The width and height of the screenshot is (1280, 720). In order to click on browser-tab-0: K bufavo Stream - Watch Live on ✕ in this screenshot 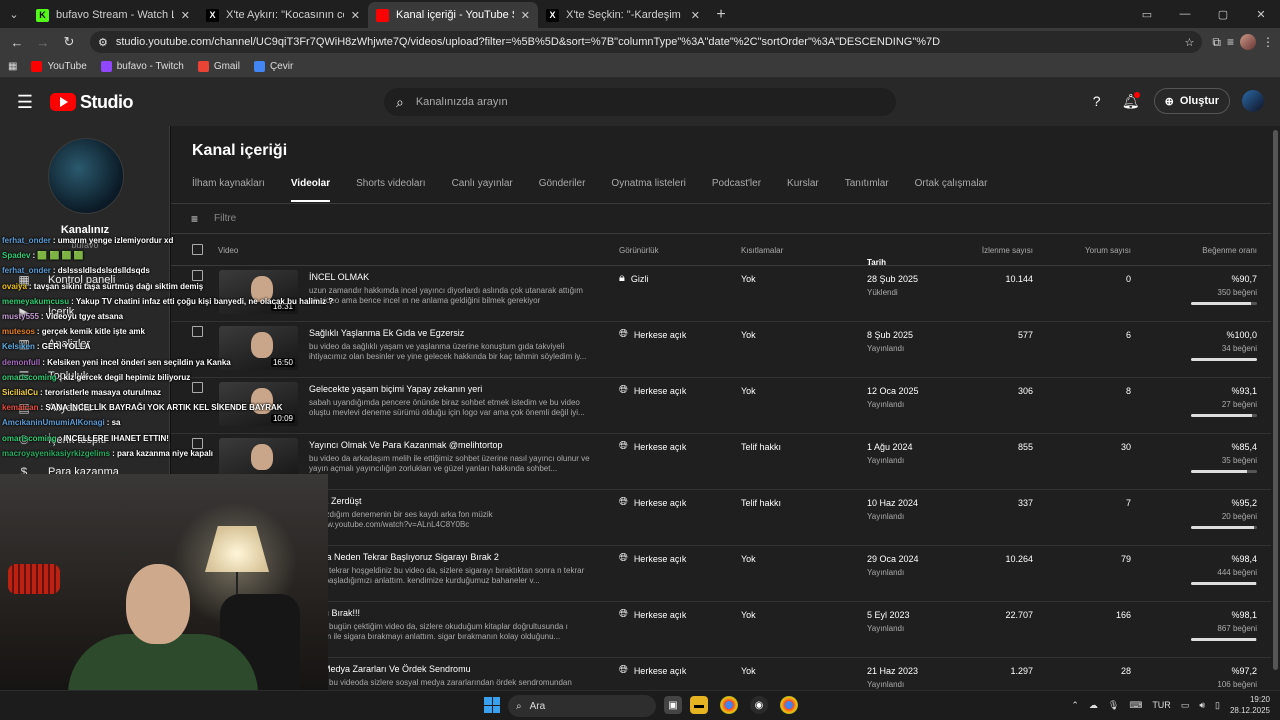, I will do `click(113, 15)`.